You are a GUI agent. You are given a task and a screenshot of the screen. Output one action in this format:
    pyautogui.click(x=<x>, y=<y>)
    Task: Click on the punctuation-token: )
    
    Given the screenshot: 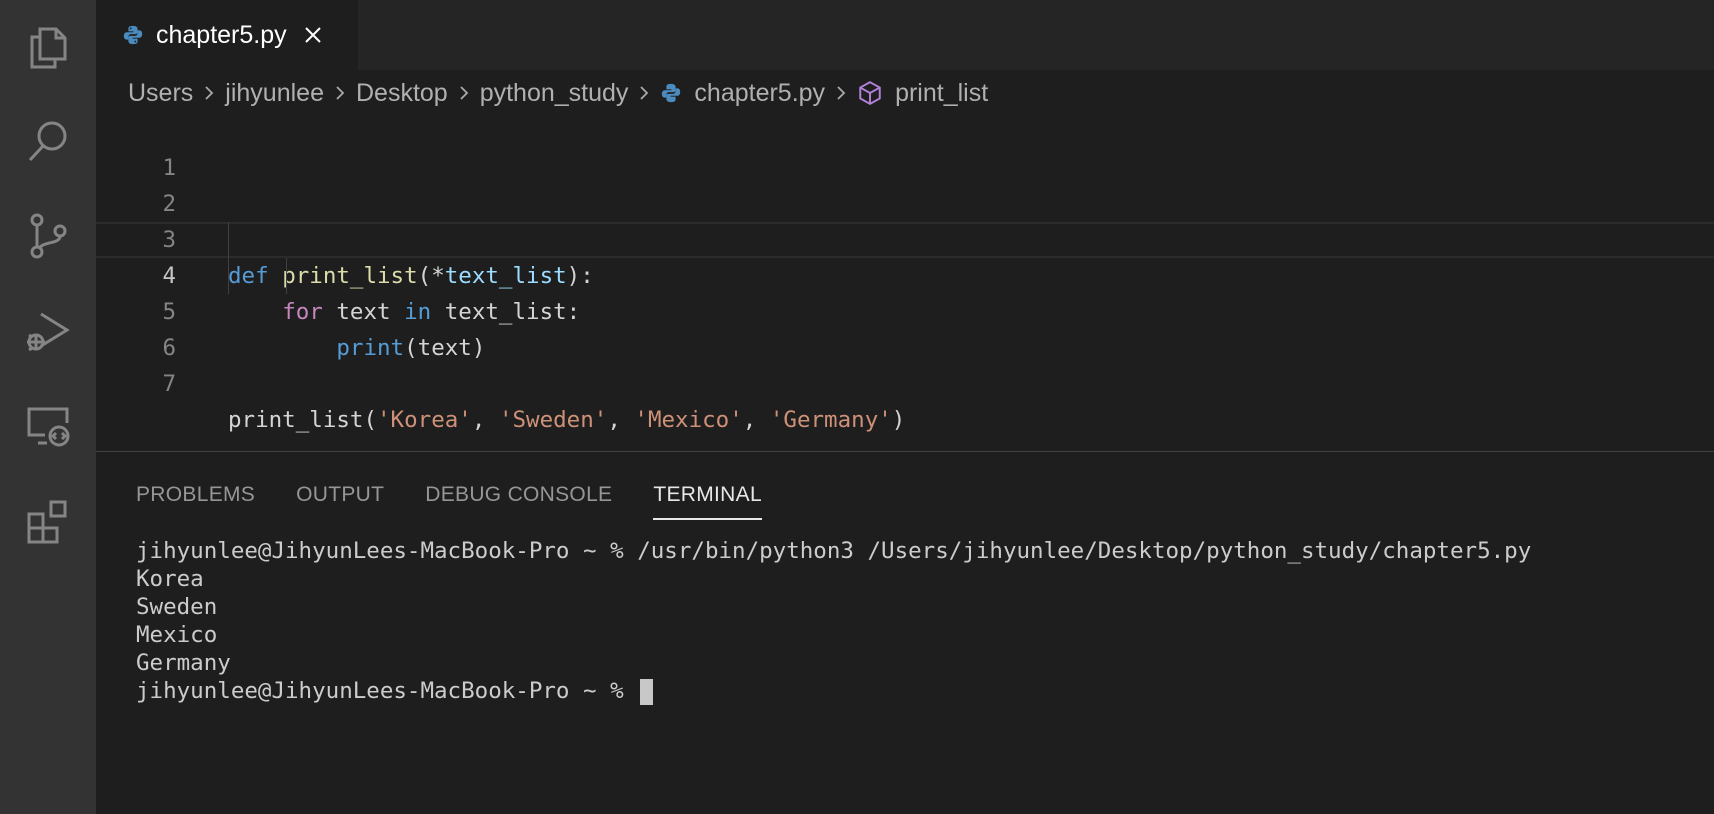 What is the action you would take?
    pyautogui.click(x=898, y=420)
    